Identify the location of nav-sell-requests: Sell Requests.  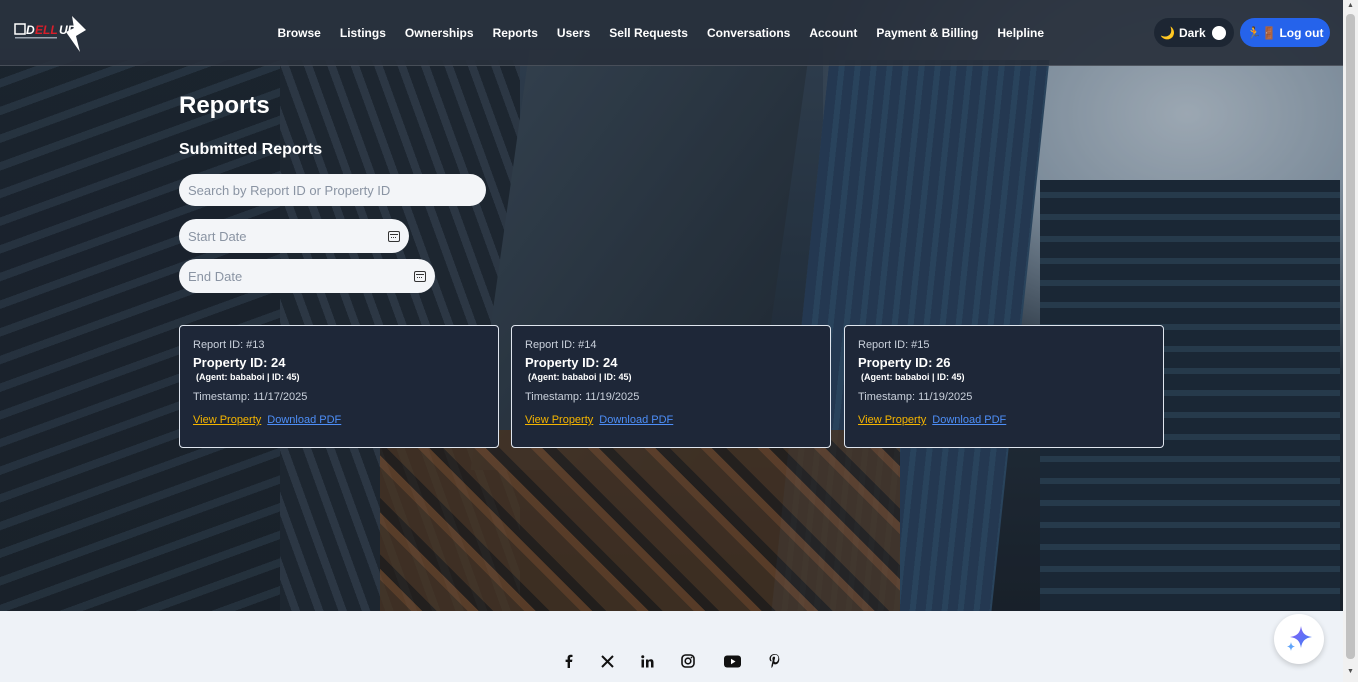
(649, 33).